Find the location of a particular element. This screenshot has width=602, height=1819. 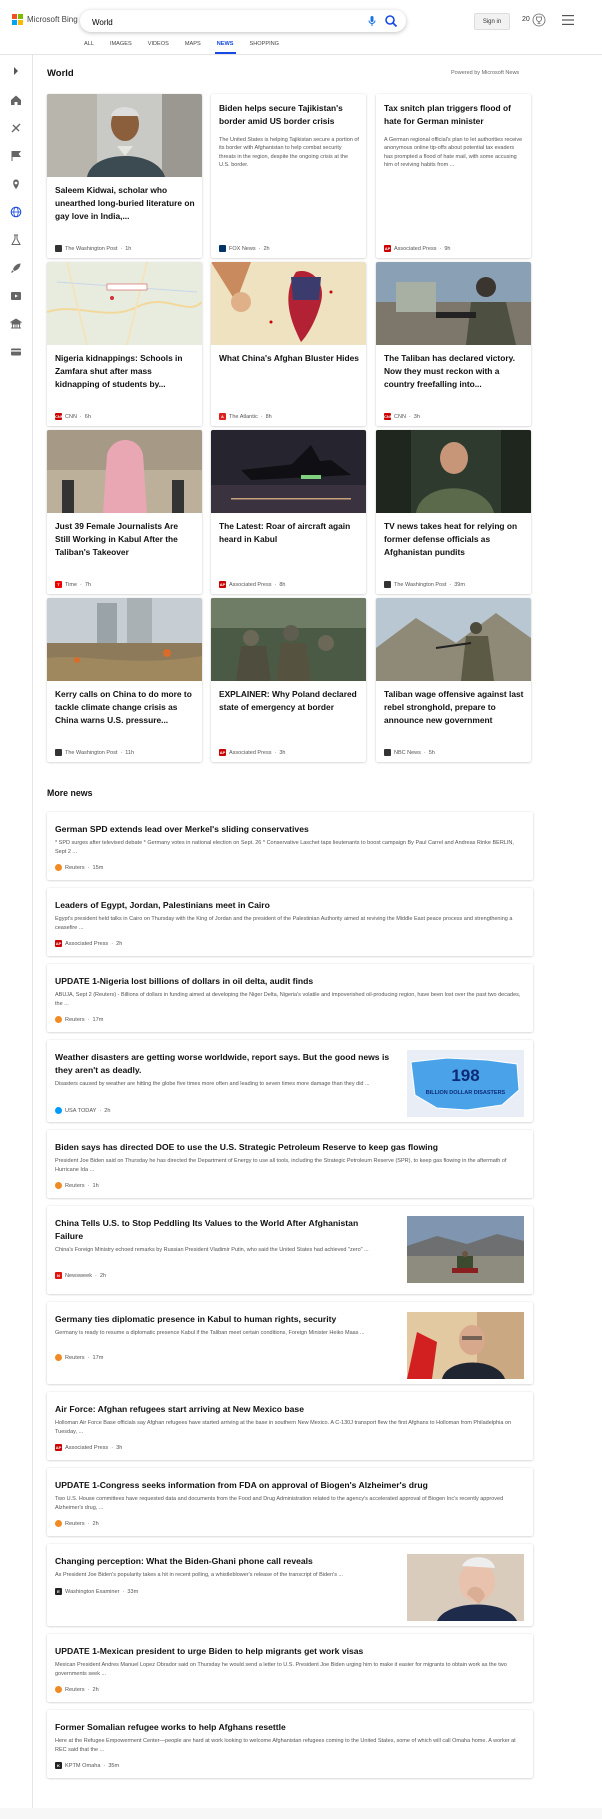

item-time: 33m is located at coordinates (133, 1591).